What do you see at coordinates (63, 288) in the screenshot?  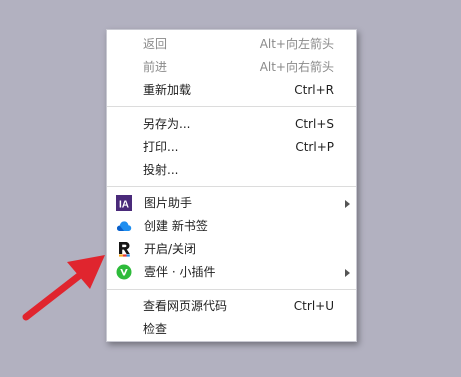 I see `annotation-arrow` at bounding box center [63, 288].